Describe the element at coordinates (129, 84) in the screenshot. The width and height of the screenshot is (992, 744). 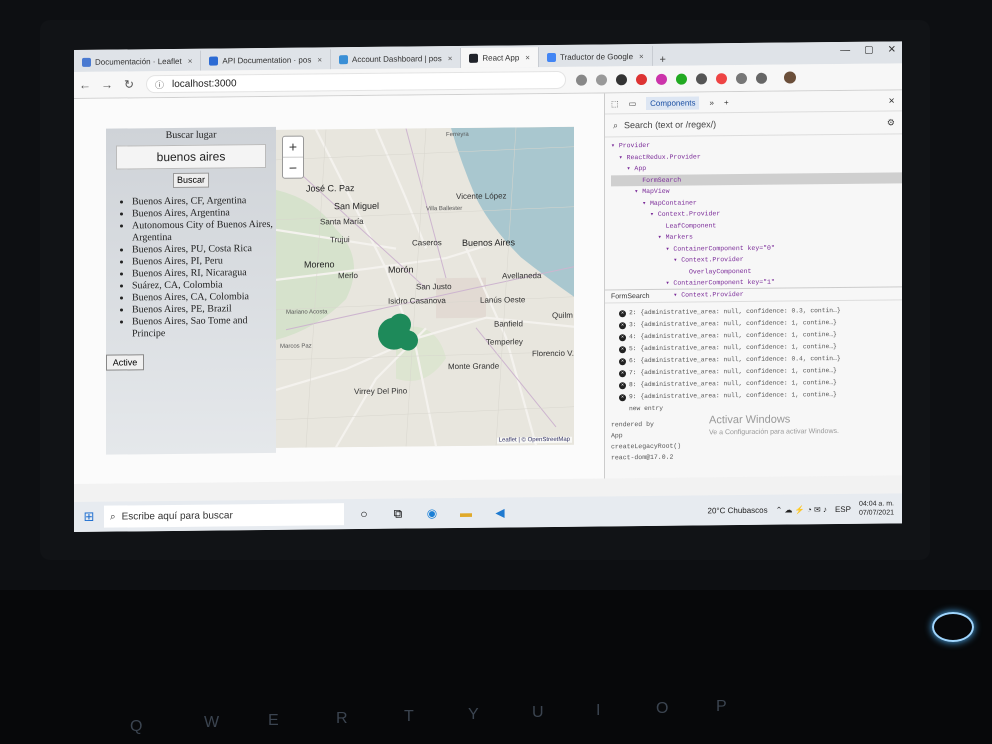
I see `reload-icon: ↻` at that location.